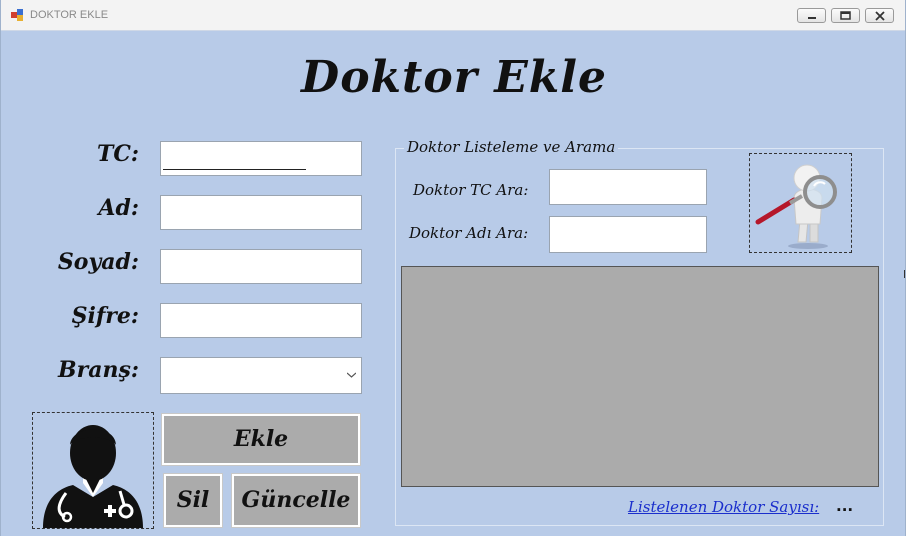 The height and width of the screenshot is (536, 906). What do you see at coordinates (454, 77) in the screenshot?
I see `page-title: Doktor Ekle` at bounding box center [454, 77].